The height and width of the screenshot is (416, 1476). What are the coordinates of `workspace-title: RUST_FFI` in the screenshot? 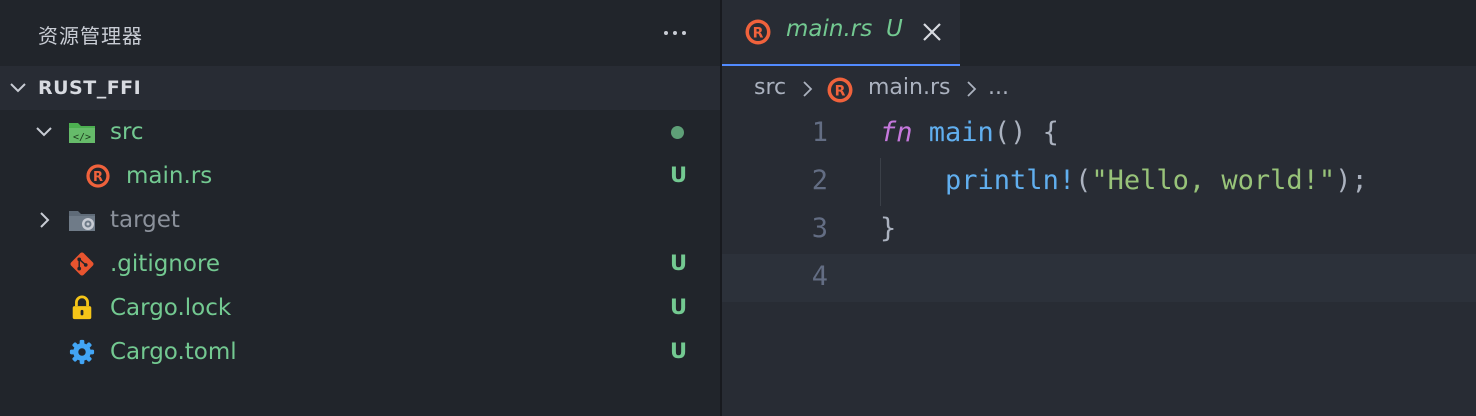 It's located at (90, 88).